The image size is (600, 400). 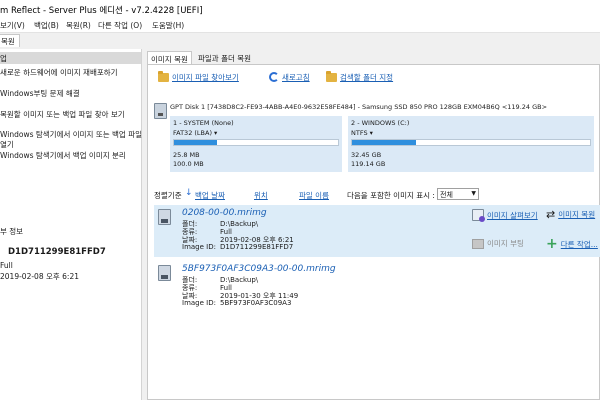 What do you see at coordinates (210, 195) in the screenshot?
I see `sort-by-date: 백업 날짜` at bounding box center [210, 195].